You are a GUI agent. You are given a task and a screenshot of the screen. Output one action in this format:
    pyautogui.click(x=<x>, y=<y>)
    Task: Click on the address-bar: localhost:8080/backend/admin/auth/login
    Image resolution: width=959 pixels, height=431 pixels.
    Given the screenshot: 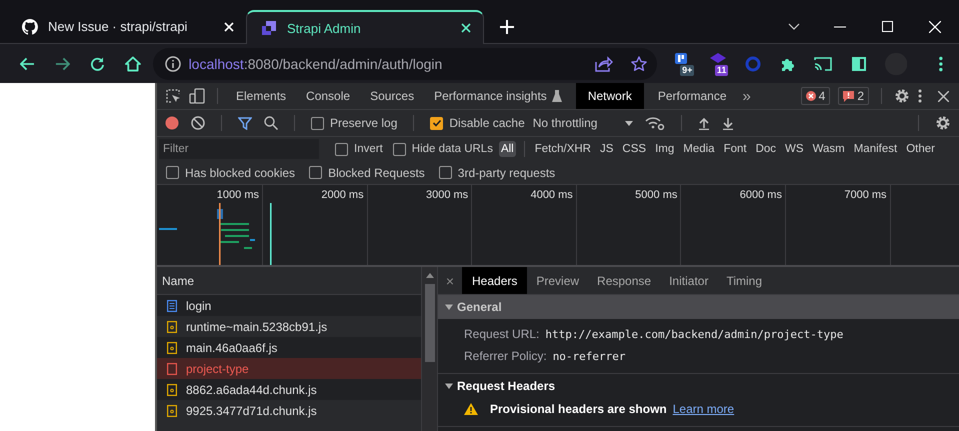 What is the action you would take?
    pyautogui.click(x=405, y=64)
    